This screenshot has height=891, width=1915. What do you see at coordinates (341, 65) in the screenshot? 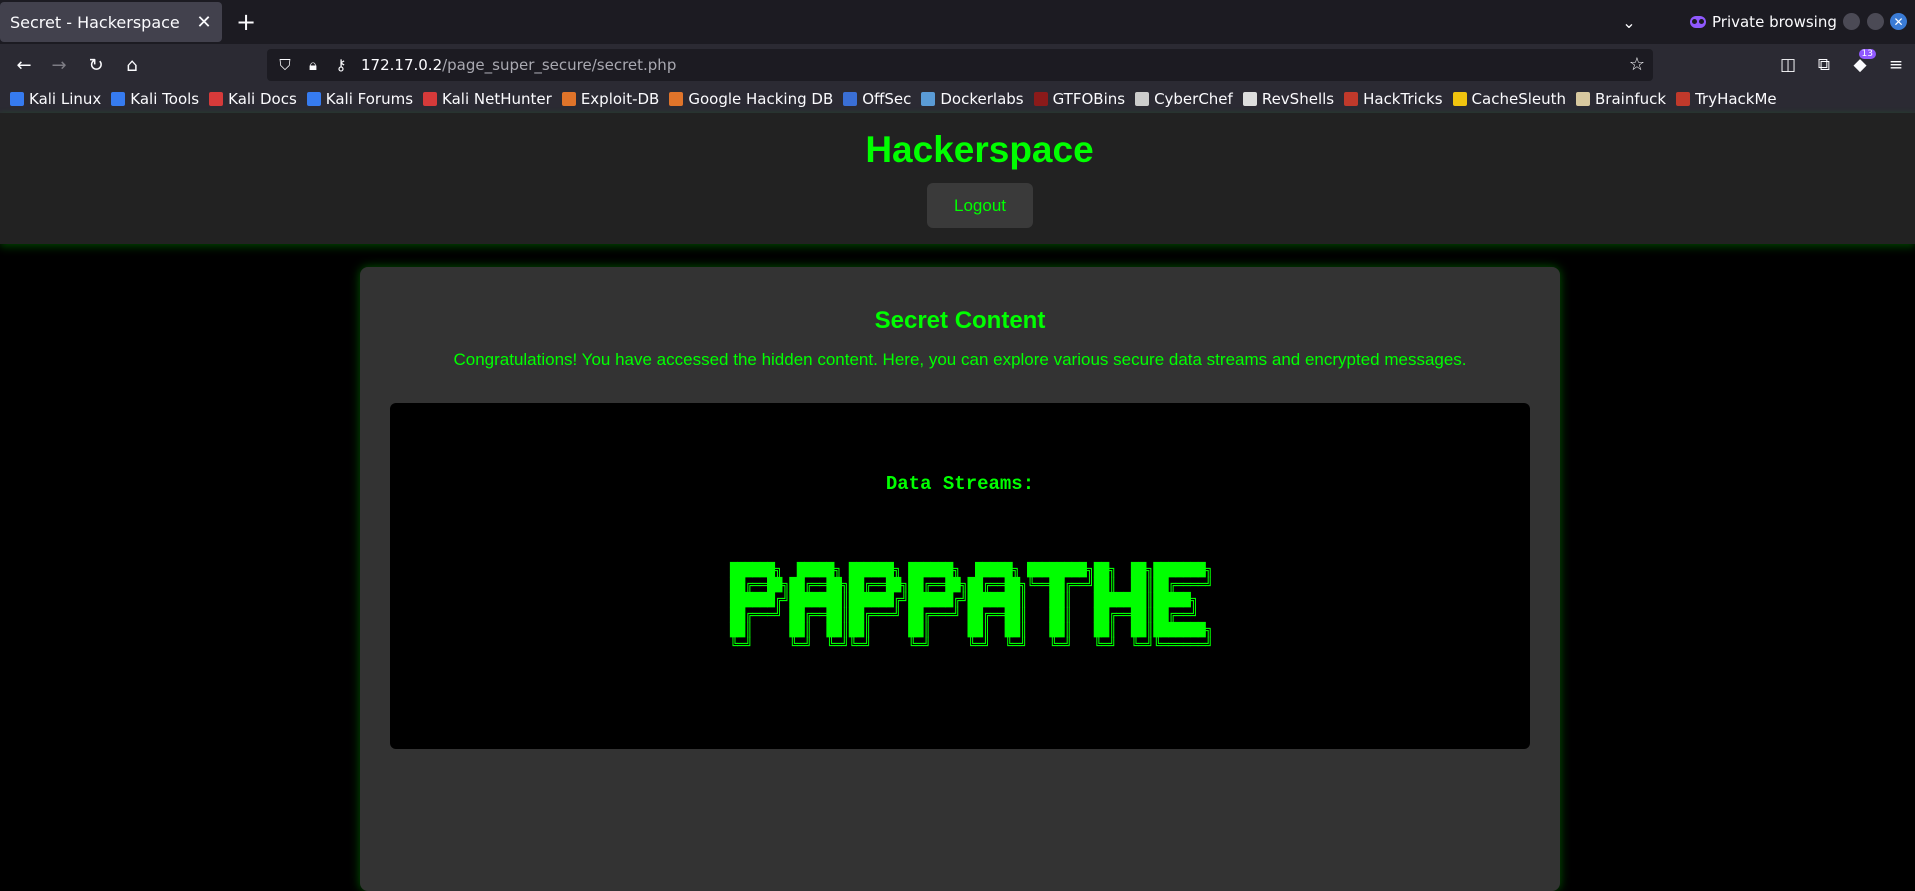
I see `key-icon: ⚷` at bounding box center [341, 65].